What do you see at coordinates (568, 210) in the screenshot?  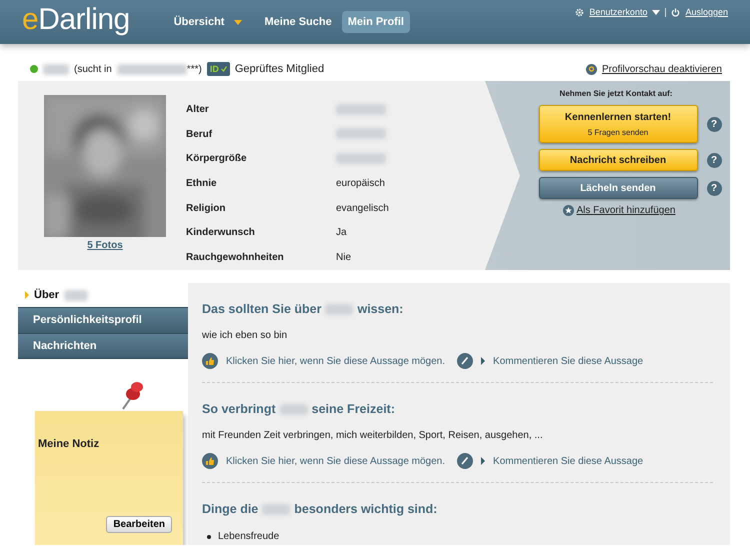 I see `star-icon` at bounding box center [568, 210].